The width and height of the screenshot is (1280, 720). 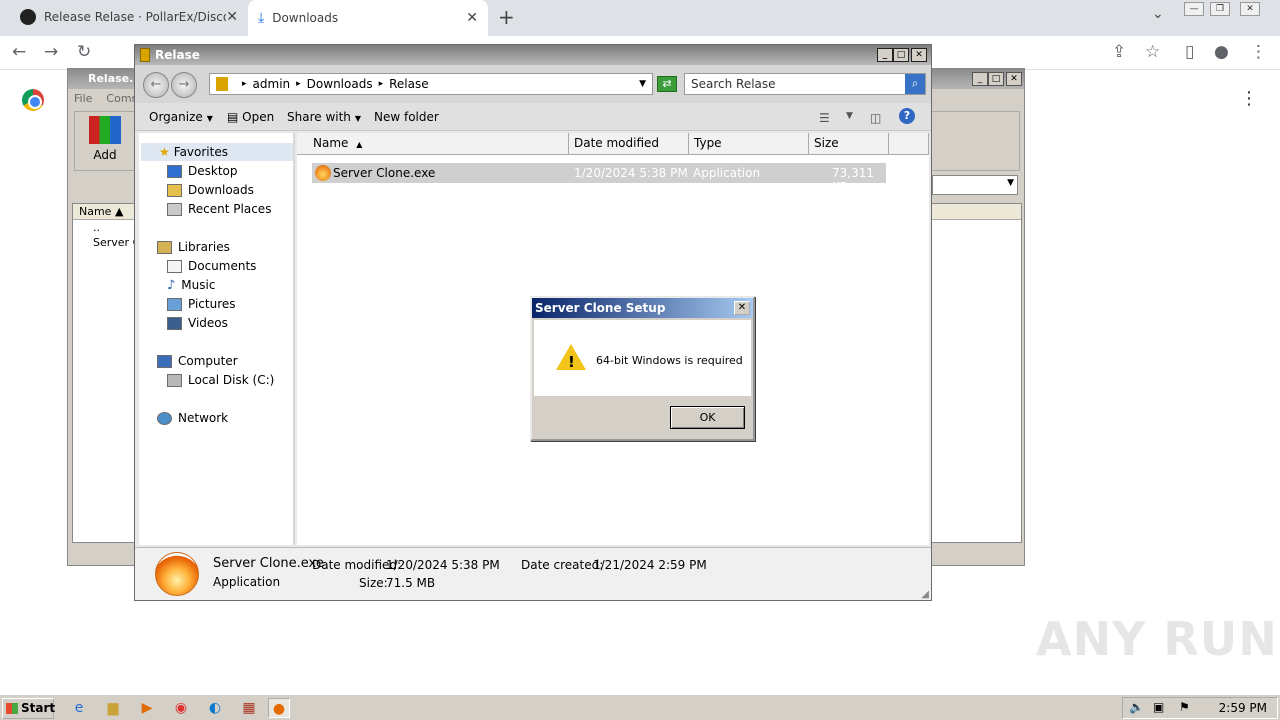 I want to click on column-header-date-modified: Date modified, so click(x=629, y=144).